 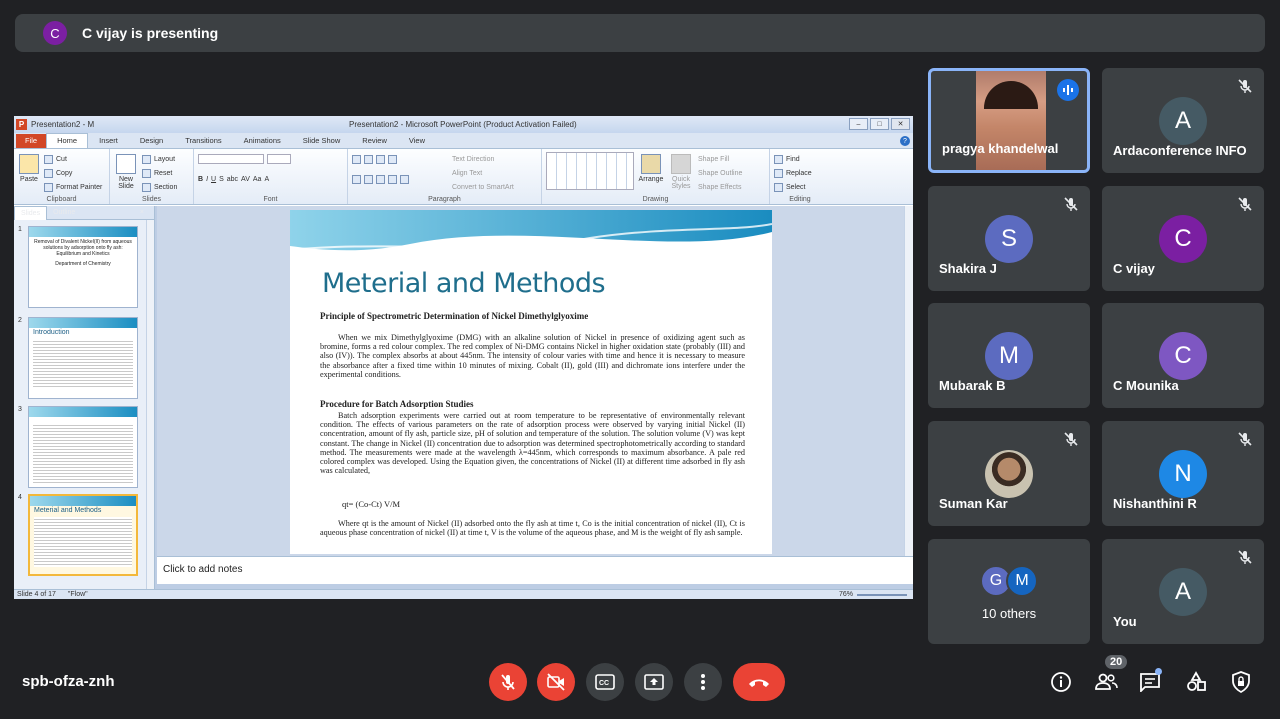 What do you see at coordinates (778, 159) in the screenshot?
I see `find-icon` at bounding box center [778, 159].